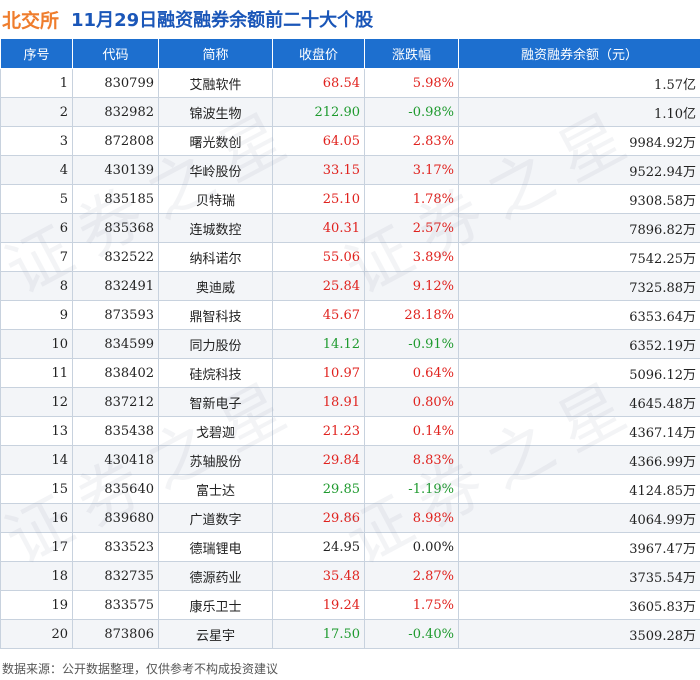 The height and width of the screenshot is (680, 700). Describe the element at coordinates (215, 402) in the screenshot. I see `name-cell: 智新电子` at that location.